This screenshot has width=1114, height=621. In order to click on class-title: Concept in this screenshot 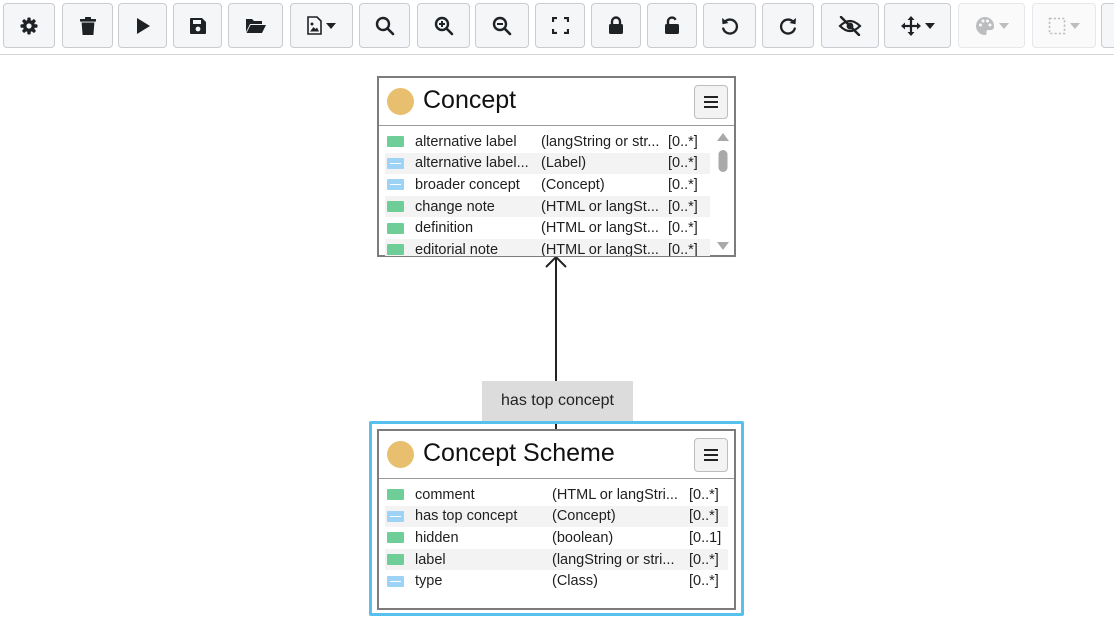, I will do `click(470, 100)`.